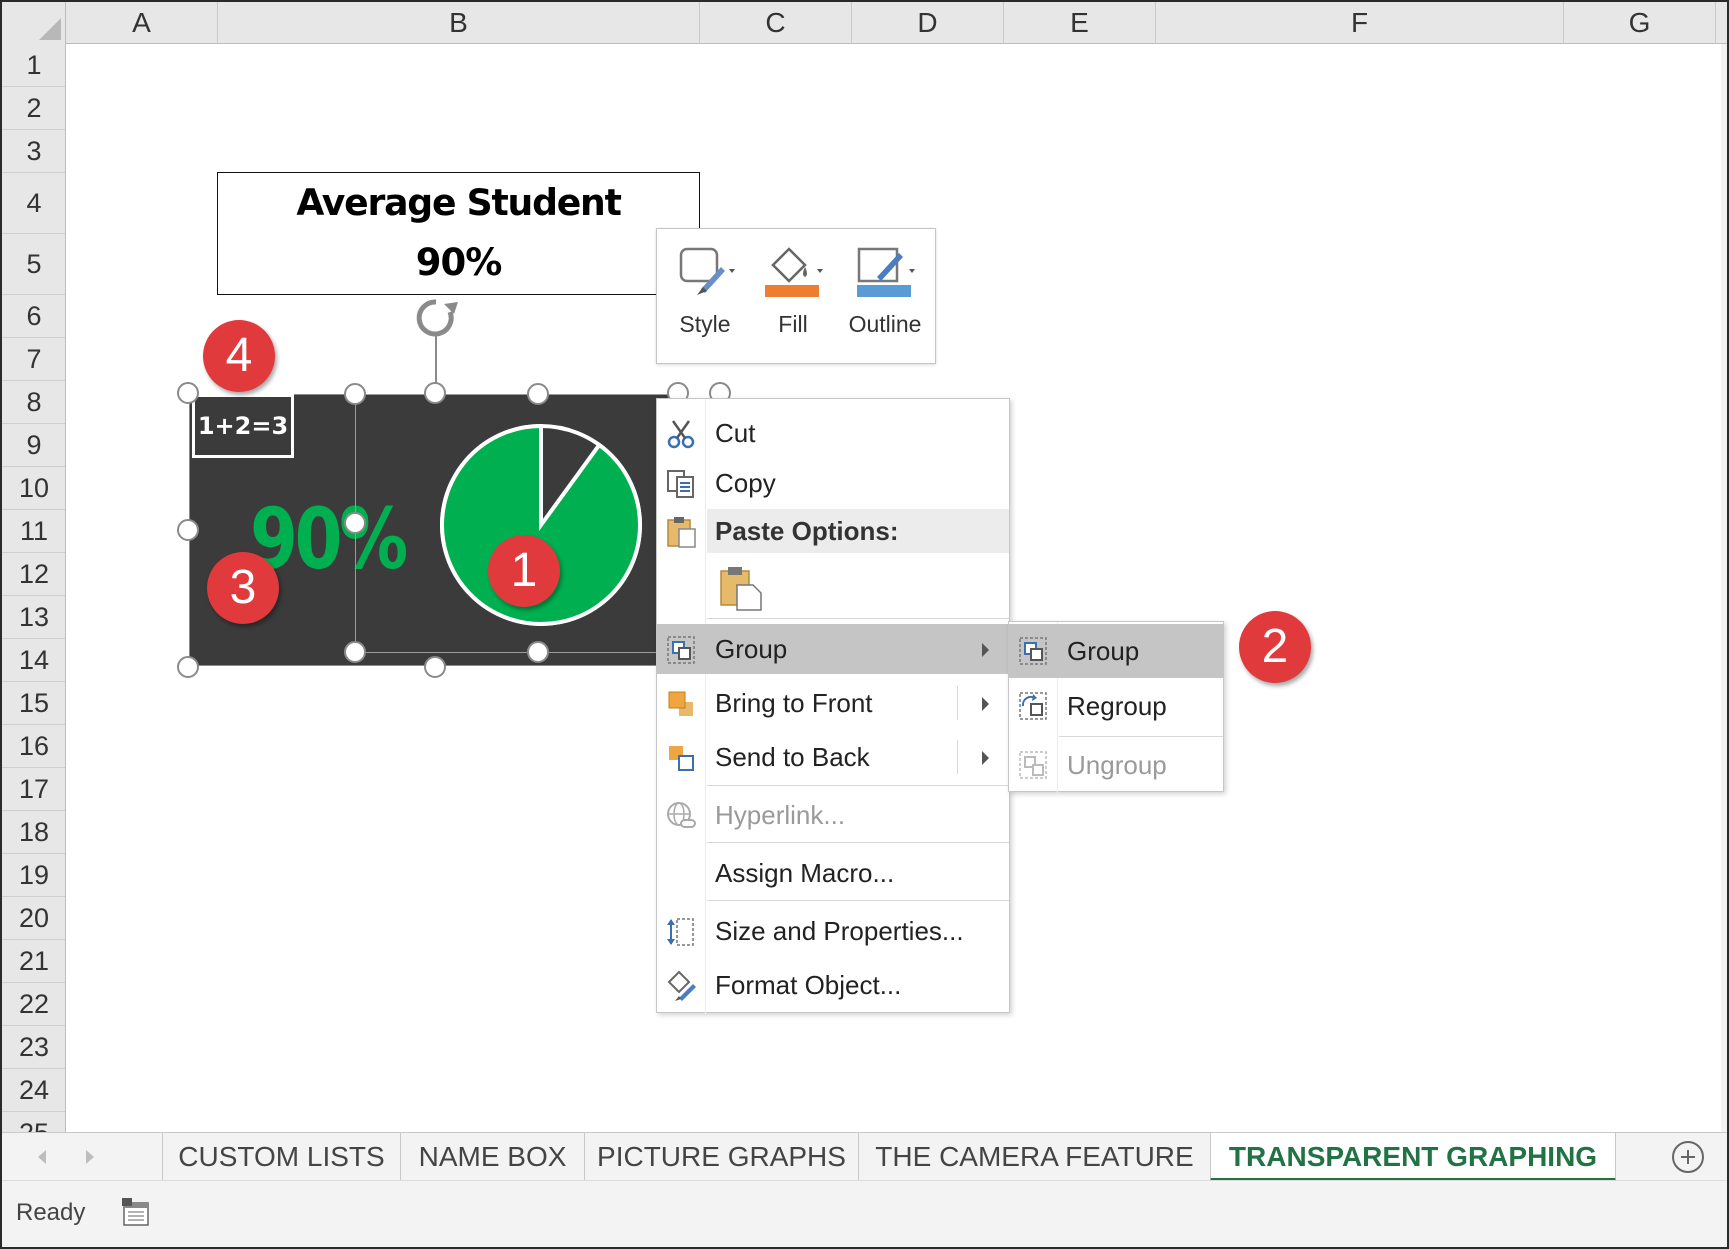  What do you see at coordinates (681, 815) in the screenshot?
I see `hyperlink-icon` at bounding box center [681, 815].